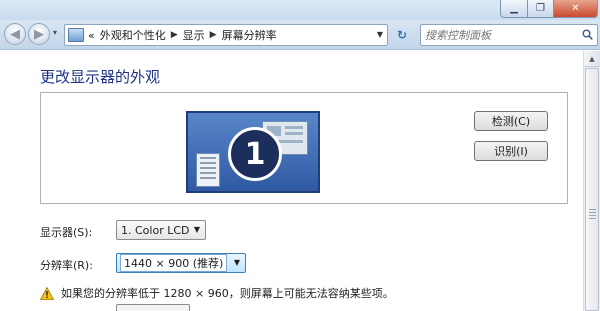 The height and width of the screenshot is (311, 600). I want to click on detect-button: 检测(C), so click(511, 121).